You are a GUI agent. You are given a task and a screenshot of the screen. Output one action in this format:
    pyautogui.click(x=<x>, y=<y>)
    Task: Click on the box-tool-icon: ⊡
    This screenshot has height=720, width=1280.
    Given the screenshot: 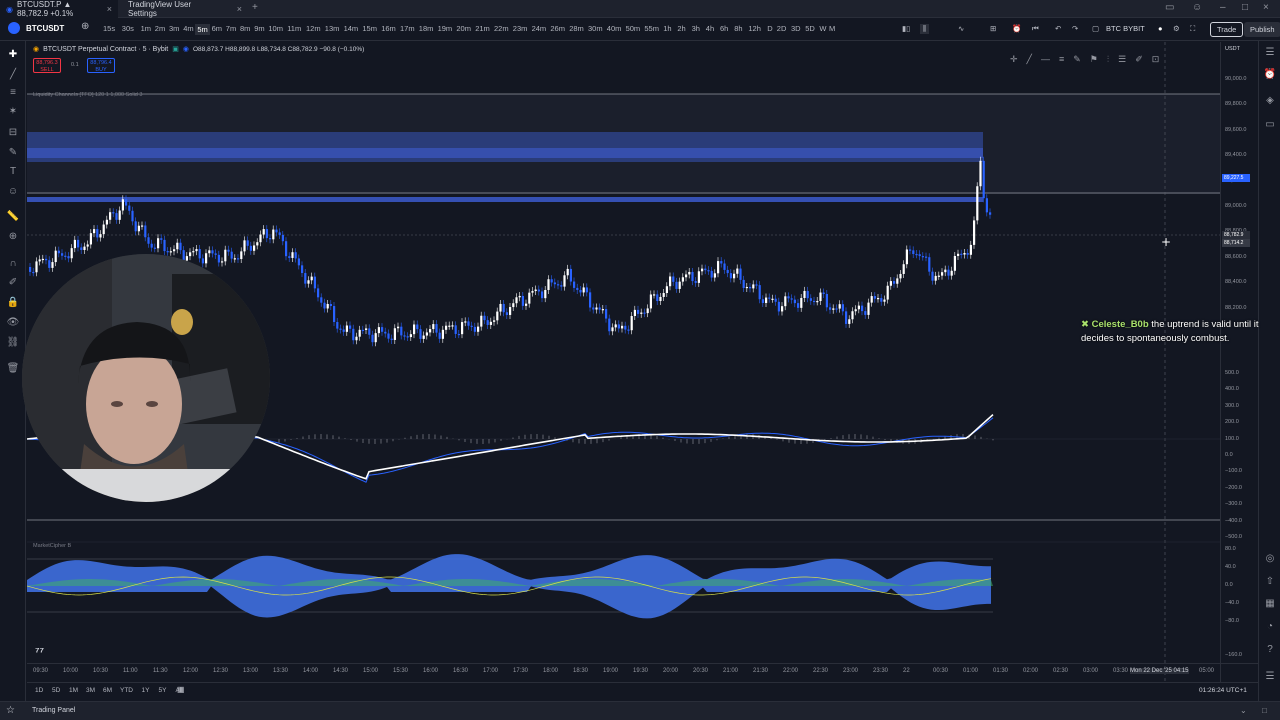 What is the action you would take?
    pyautogui.click(x=1156, y=61)
    